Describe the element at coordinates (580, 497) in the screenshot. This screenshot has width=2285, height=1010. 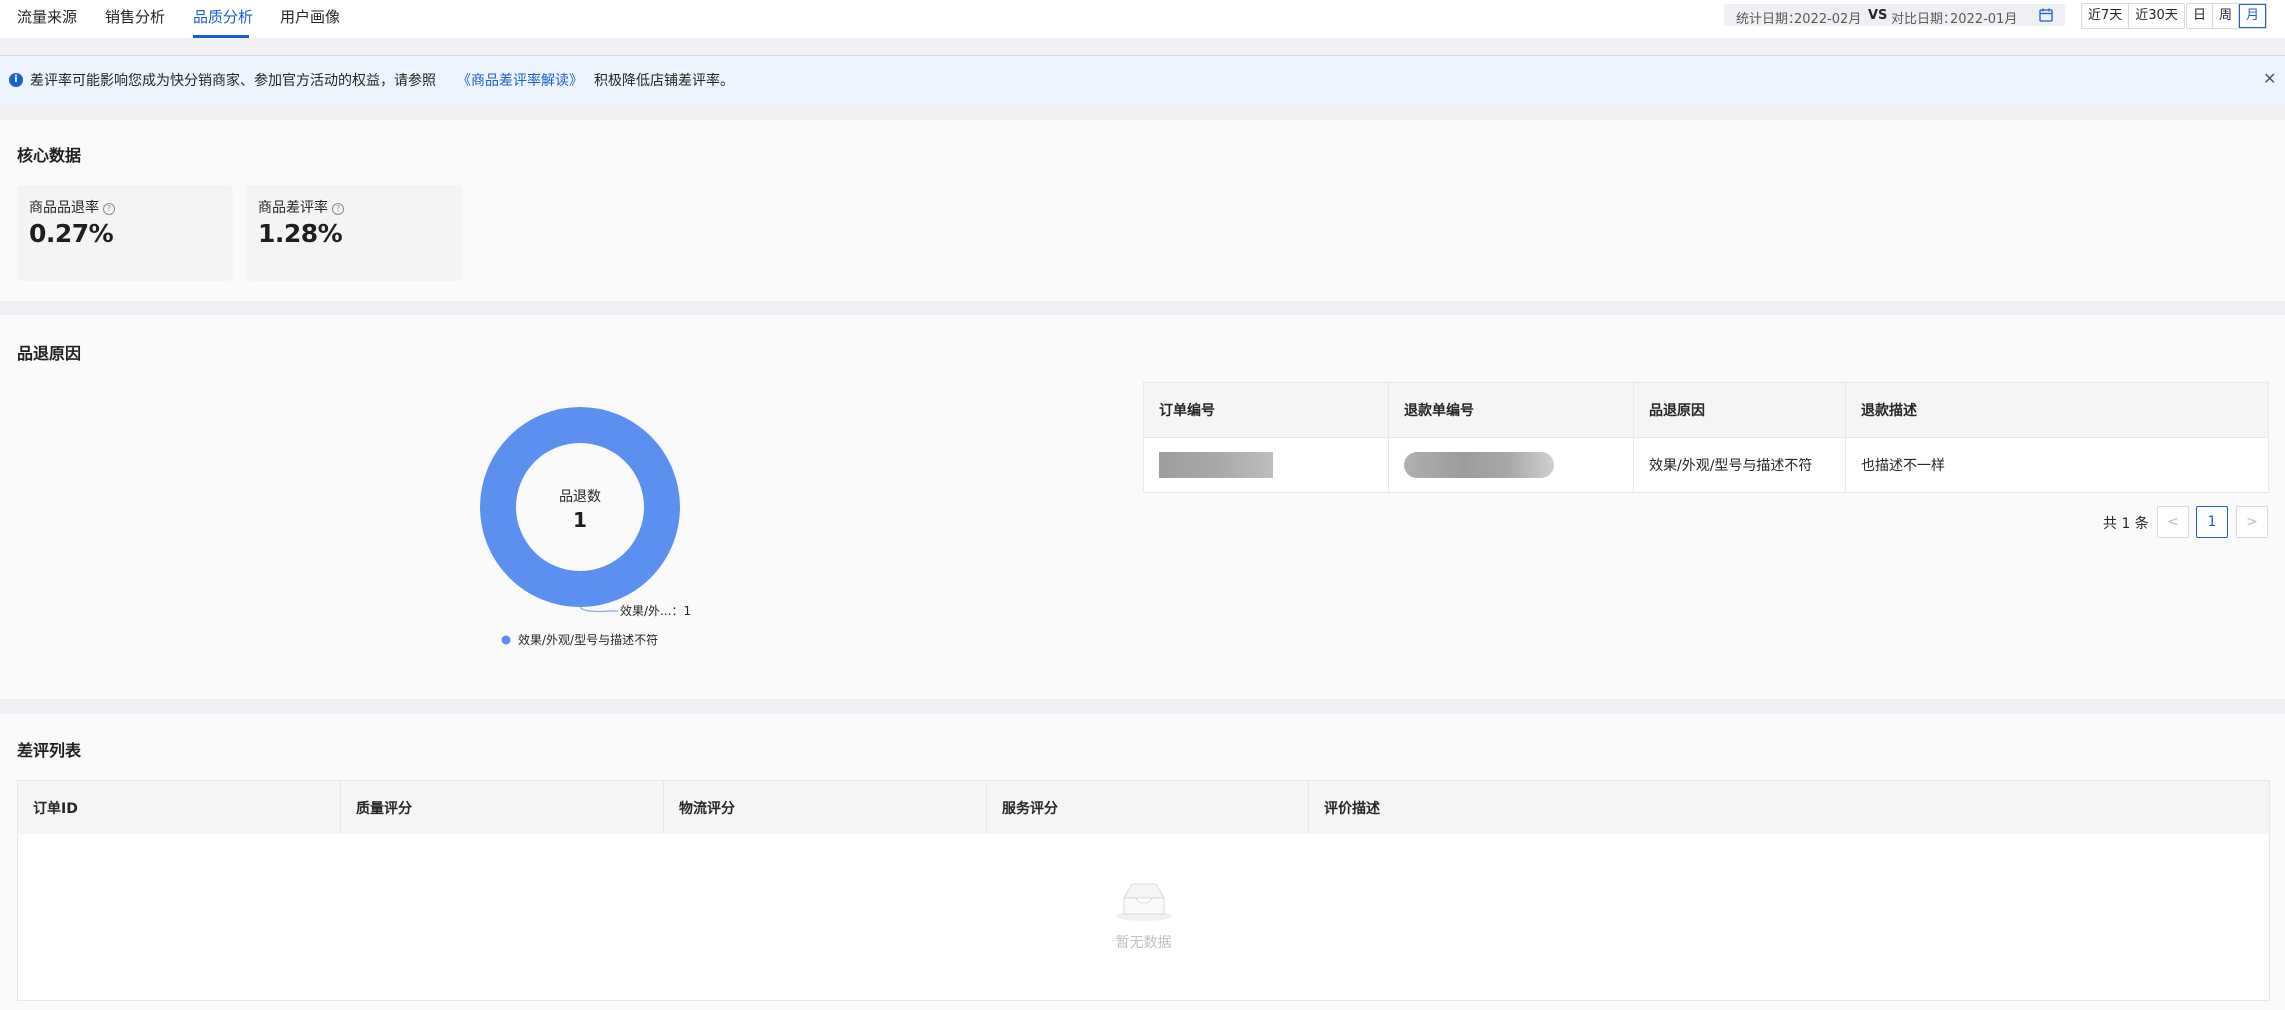
I see `donut-center-label: 品退数` at that location.